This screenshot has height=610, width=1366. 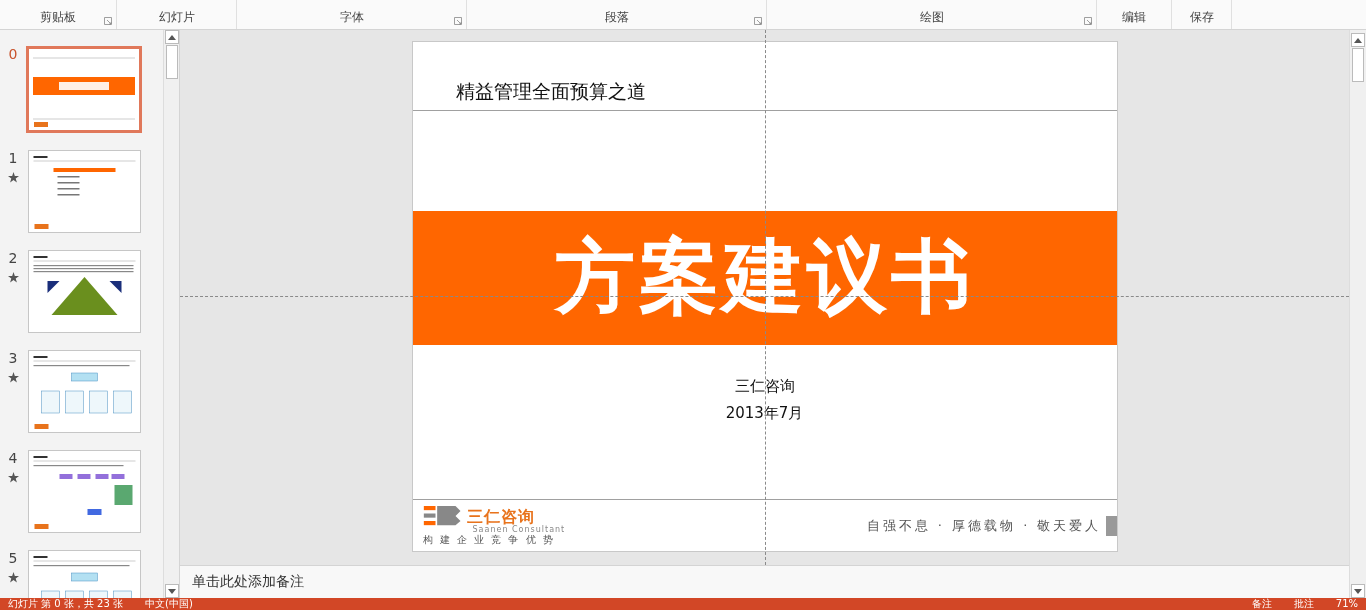 What do you see at coordinates (13, 558) in the screenshot?
I see `slide-number: 5` at bounding box center [13, 558].